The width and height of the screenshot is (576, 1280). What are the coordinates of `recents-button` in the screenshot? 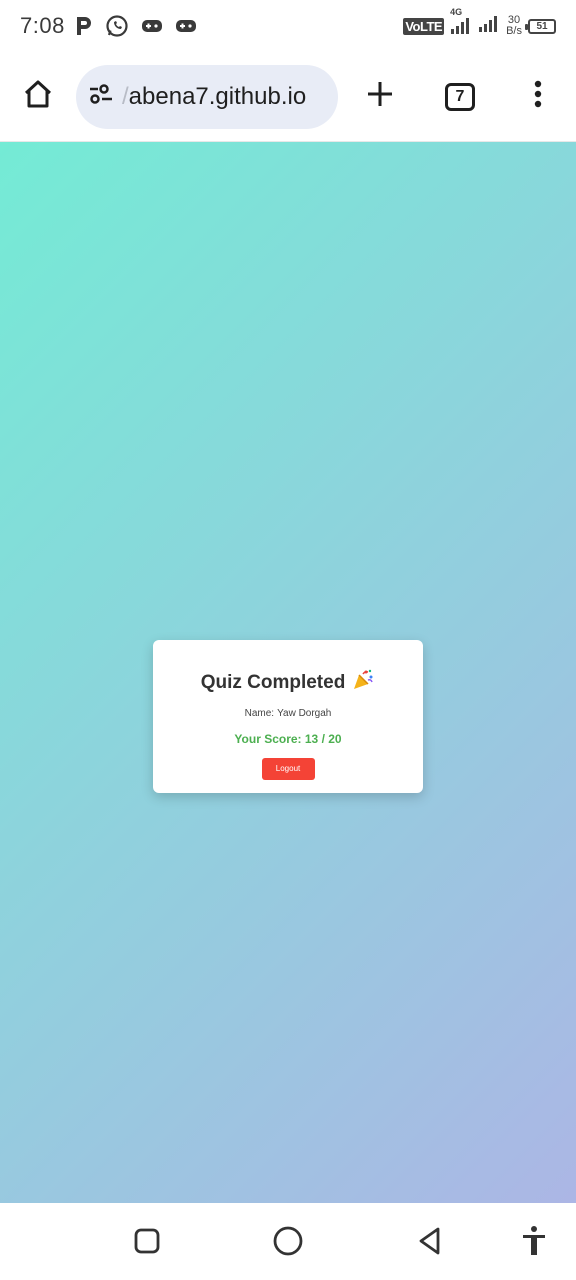 It's located at (147, 1243).